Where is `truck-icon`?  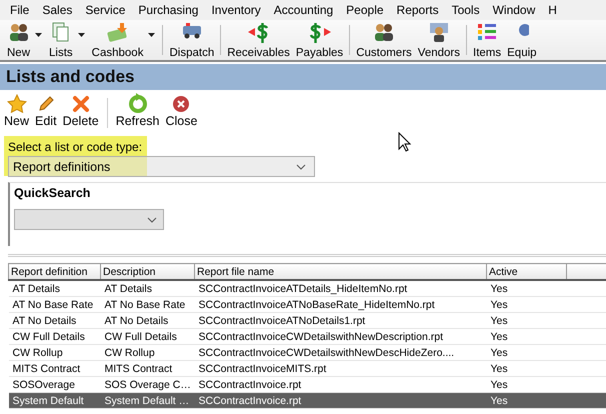 truck-icon is located at coordinates (191, 31).